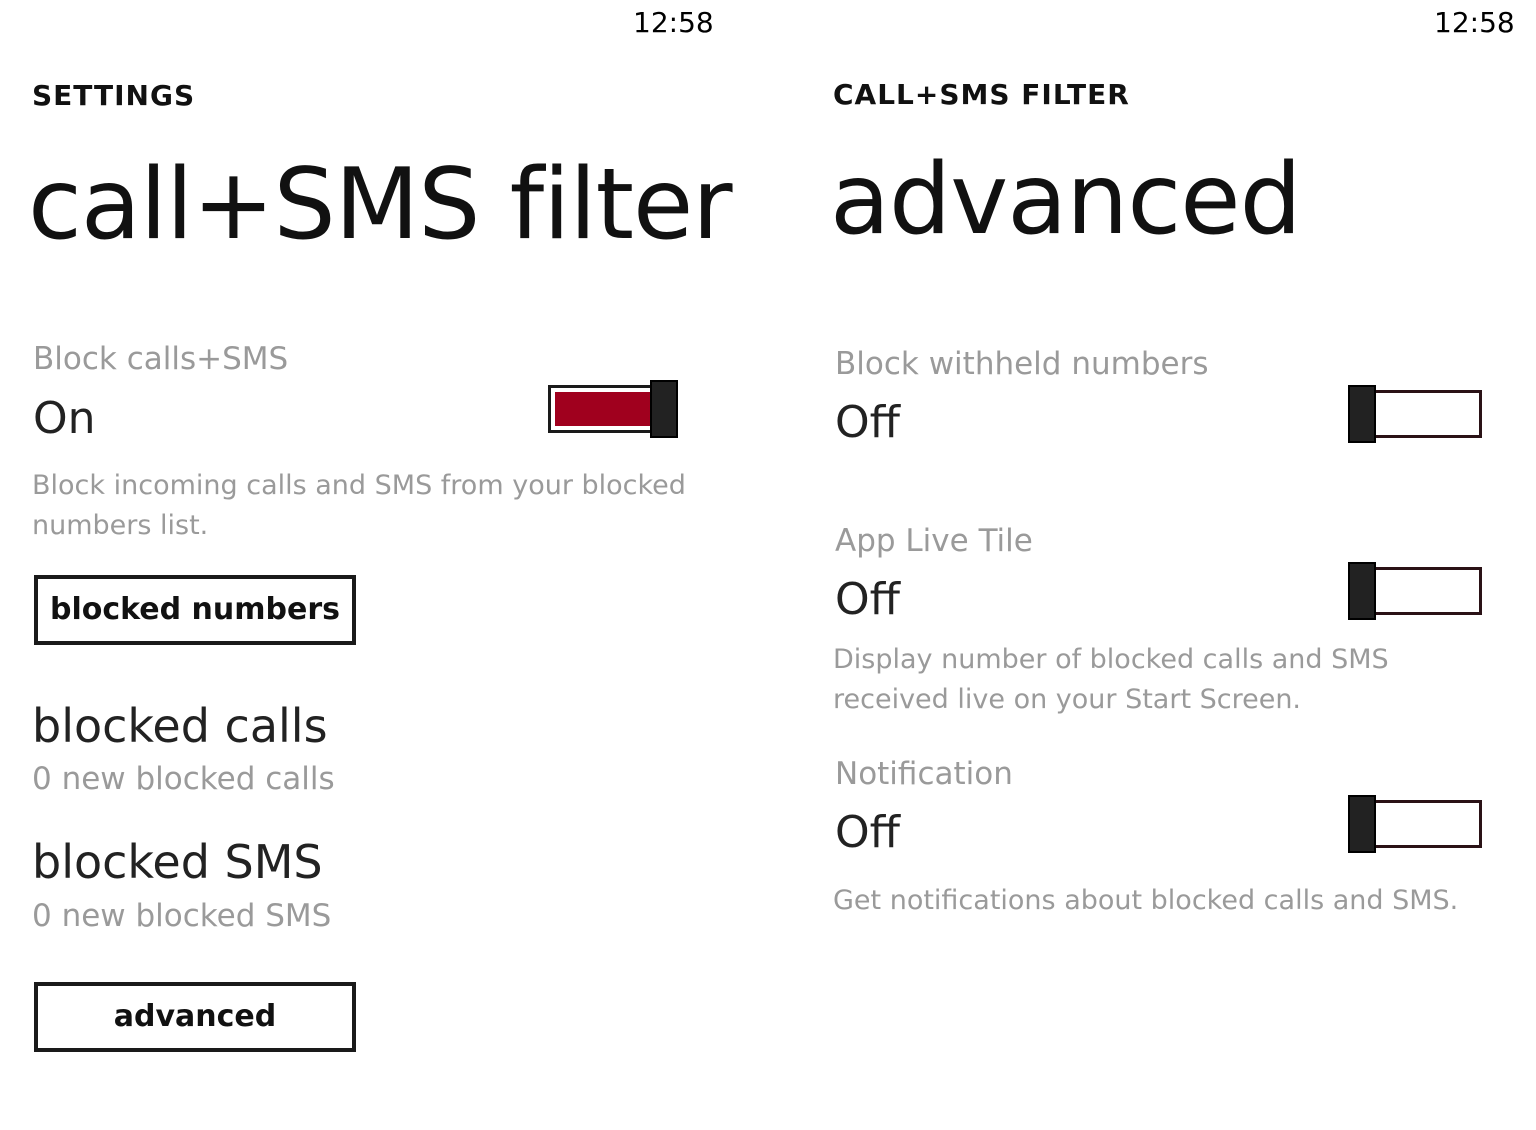  Describe the element at coordinates (924, 774) in the screenshot. I see `notification-toggle-header: Notification` at that location.